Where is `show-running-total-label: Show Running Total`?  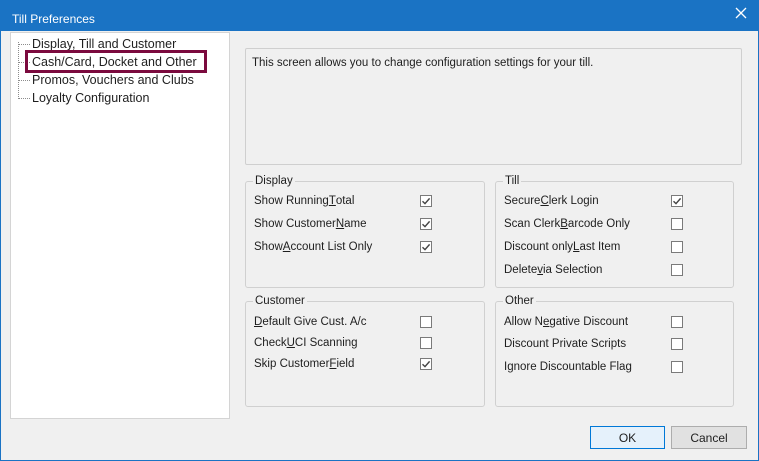 show-running-total-label: Show Running Total is located at coordinates (304, 201).